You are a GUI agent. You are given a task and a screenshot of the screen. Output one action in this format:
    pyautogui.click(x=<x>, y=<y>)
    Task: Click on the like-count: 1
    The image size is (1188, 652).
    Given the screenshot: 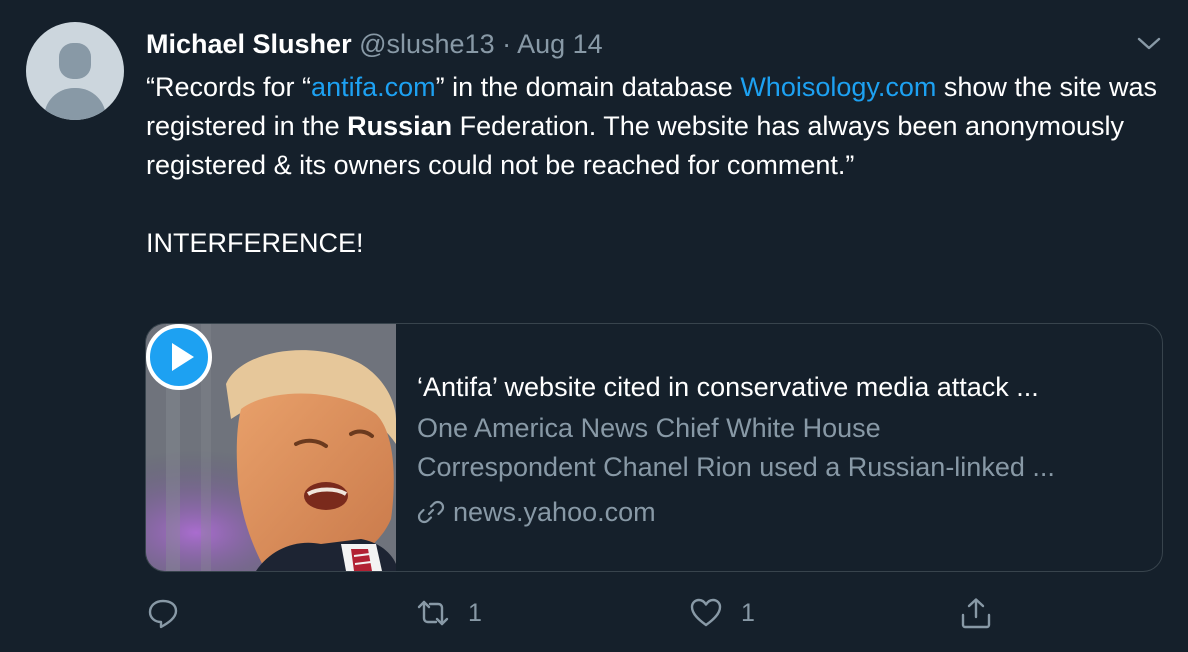 What is the action you would take?
    pyautogui.click(x=748, y=612)
    